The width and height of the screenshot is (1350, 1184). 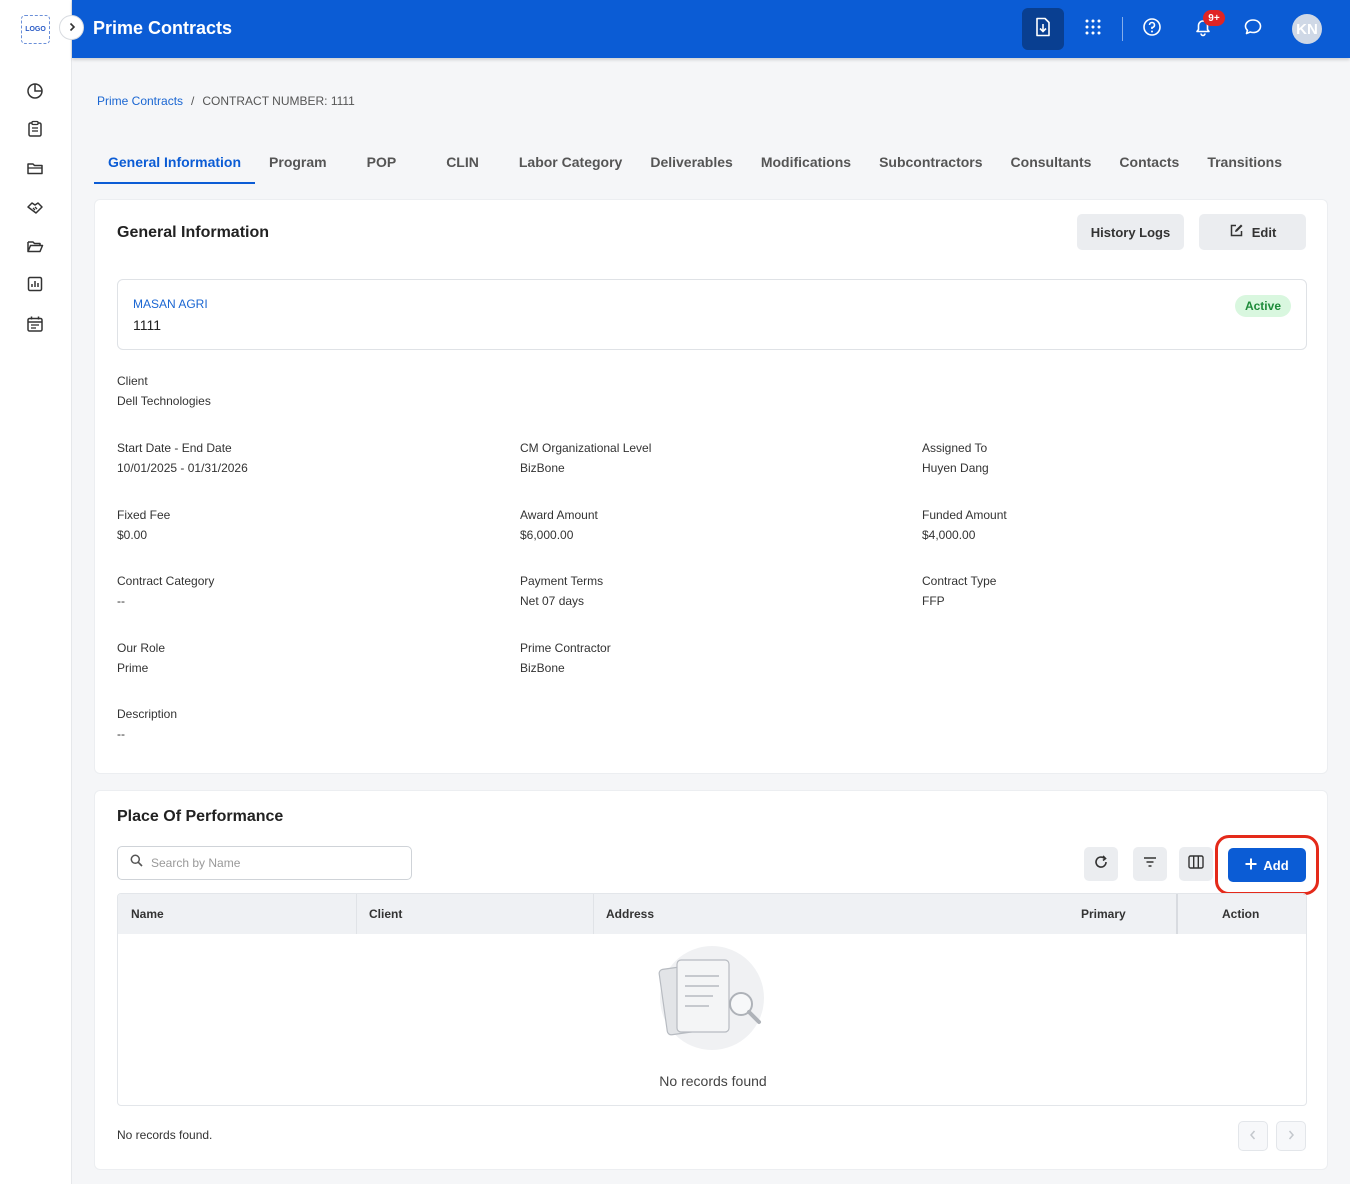 I want to click on clipboard-icon, so click(x=35, y=129).